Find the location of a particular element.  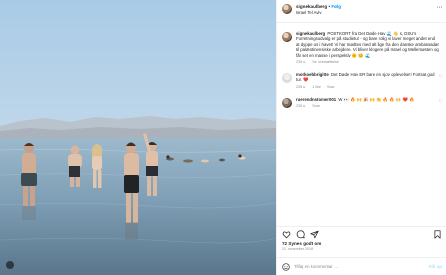

post-header: signekaulberg • Følg Israel Tel Aviv ··· is located at coordinates (361, 11).